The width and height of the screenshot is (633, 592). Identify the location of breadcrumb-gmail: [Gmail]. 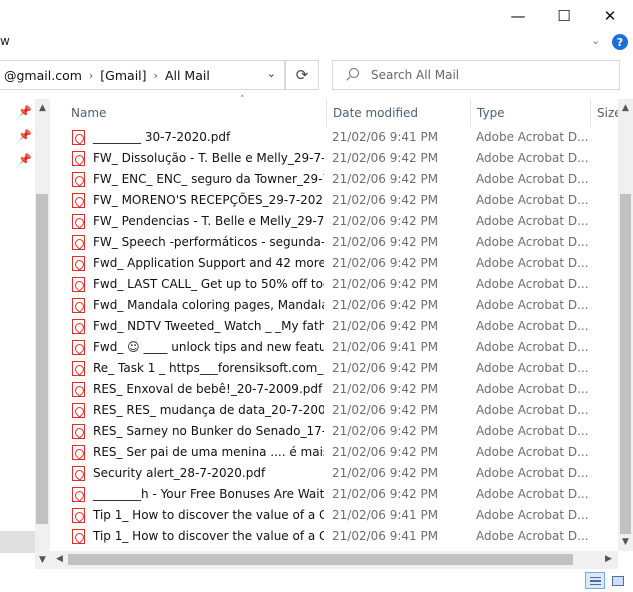
(123, 75).